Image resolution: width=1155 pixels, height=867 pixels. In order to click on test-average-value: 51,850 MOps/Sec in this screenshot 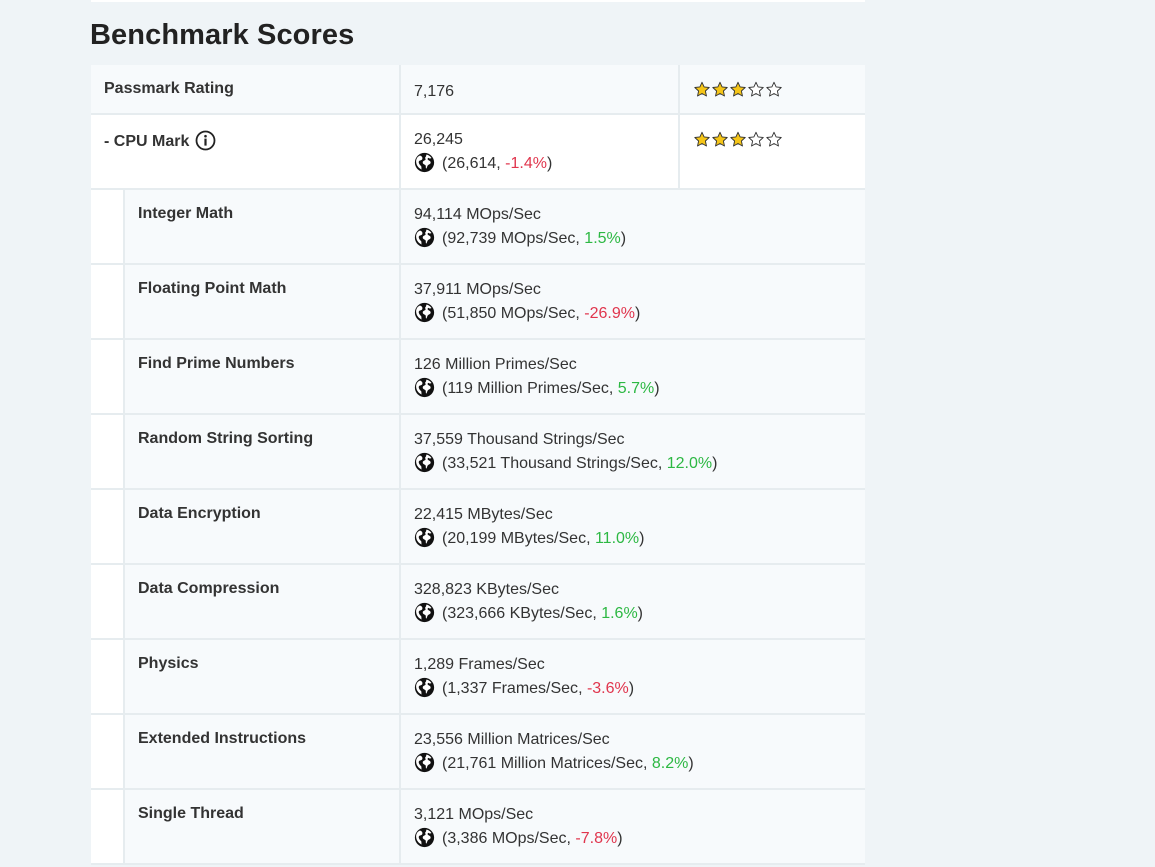, I will do `click(511, 313)`.